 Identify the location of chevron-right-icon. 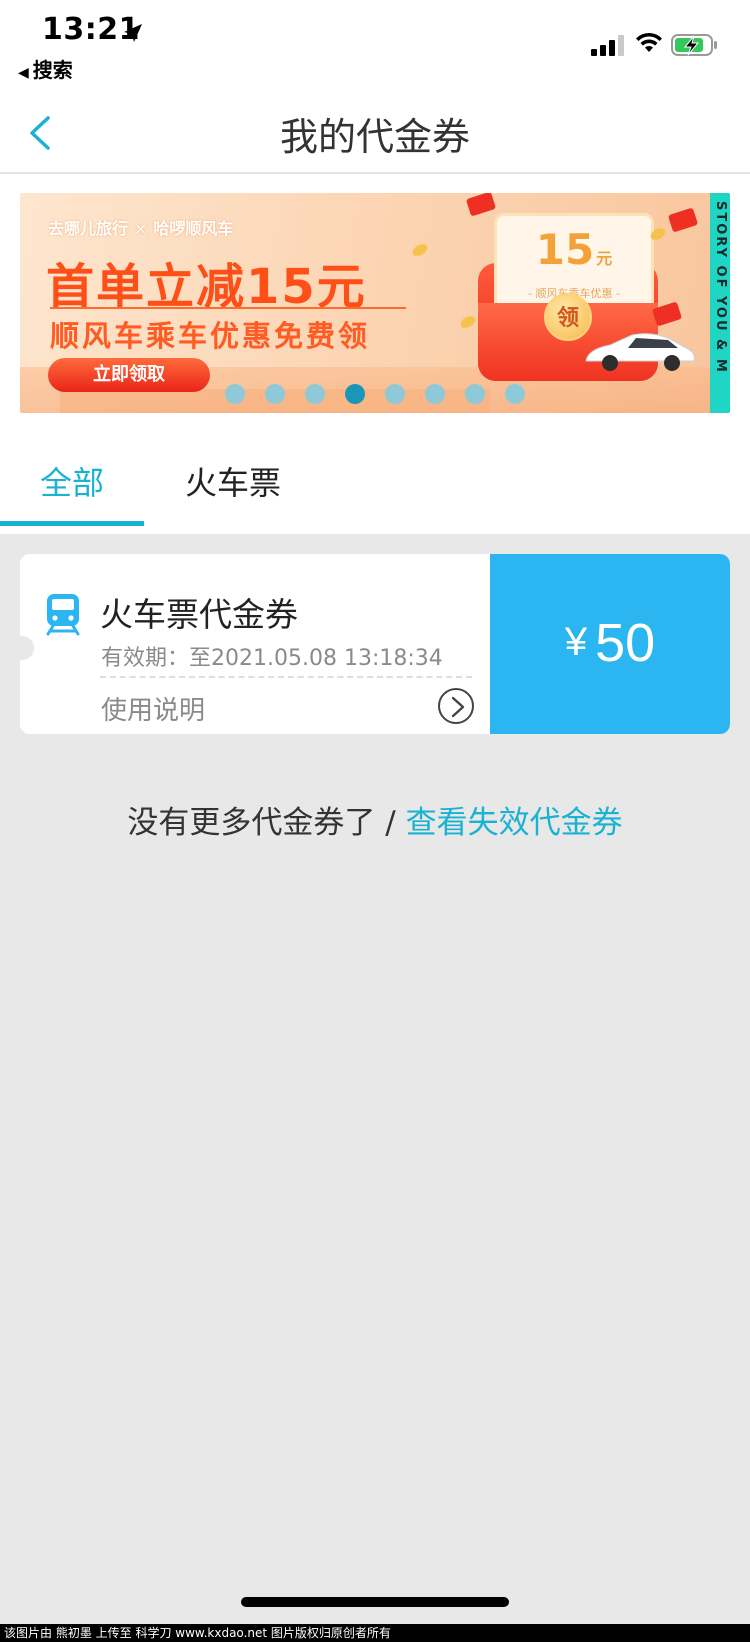
(456, 706).